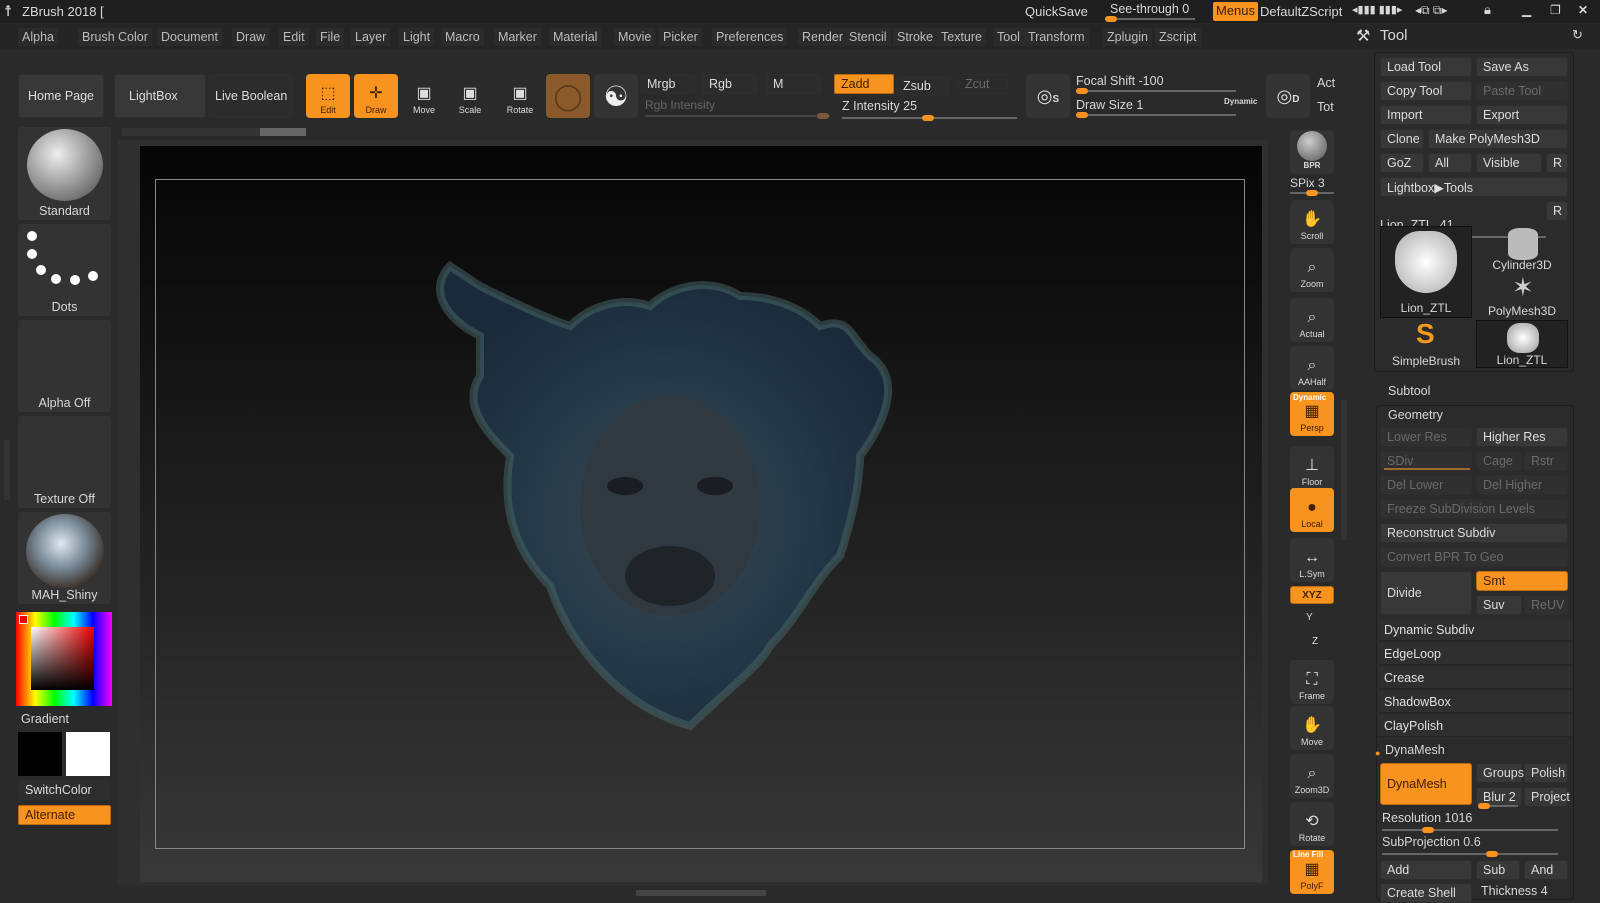  What do you see at coordinates (1056, 37) in the screenshot?
I see `menu-transform: Transform` at bounding box center [1056, 37].